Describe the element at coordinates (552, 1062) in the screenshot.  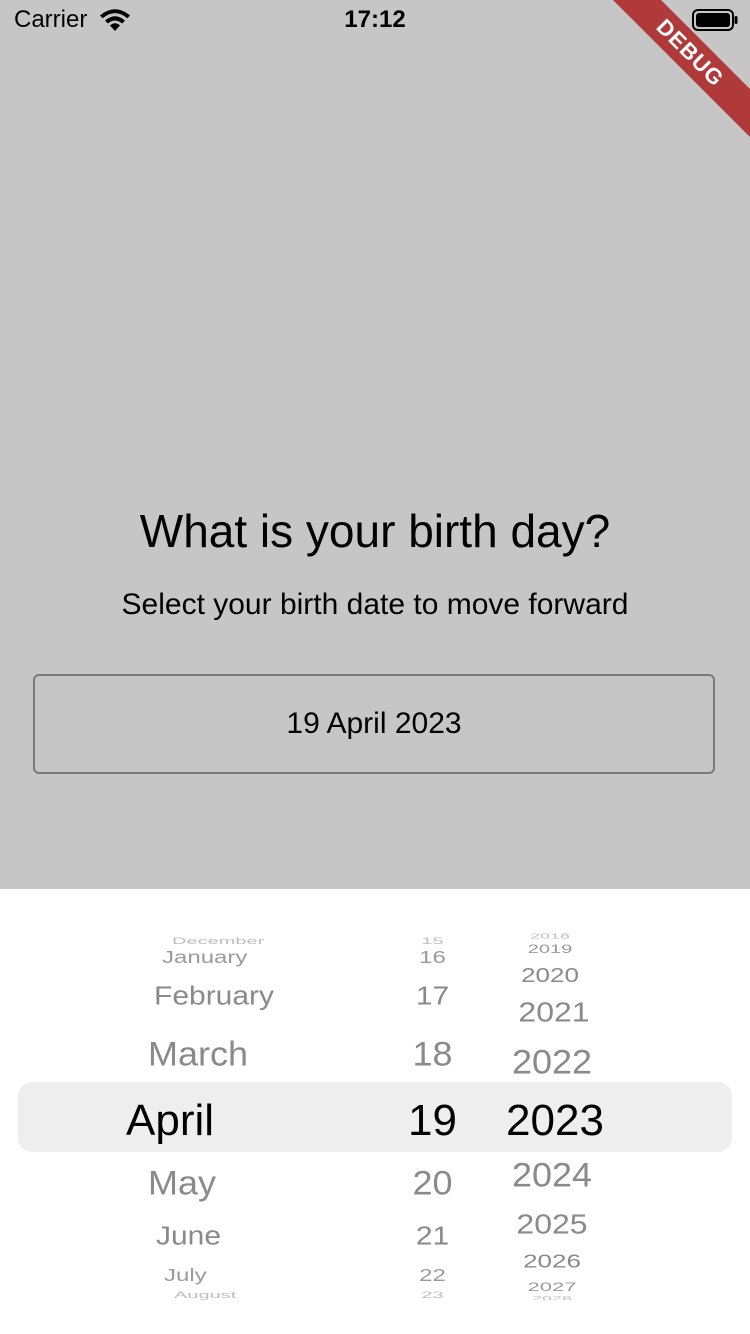
I see `year-option: 2022` at that location.